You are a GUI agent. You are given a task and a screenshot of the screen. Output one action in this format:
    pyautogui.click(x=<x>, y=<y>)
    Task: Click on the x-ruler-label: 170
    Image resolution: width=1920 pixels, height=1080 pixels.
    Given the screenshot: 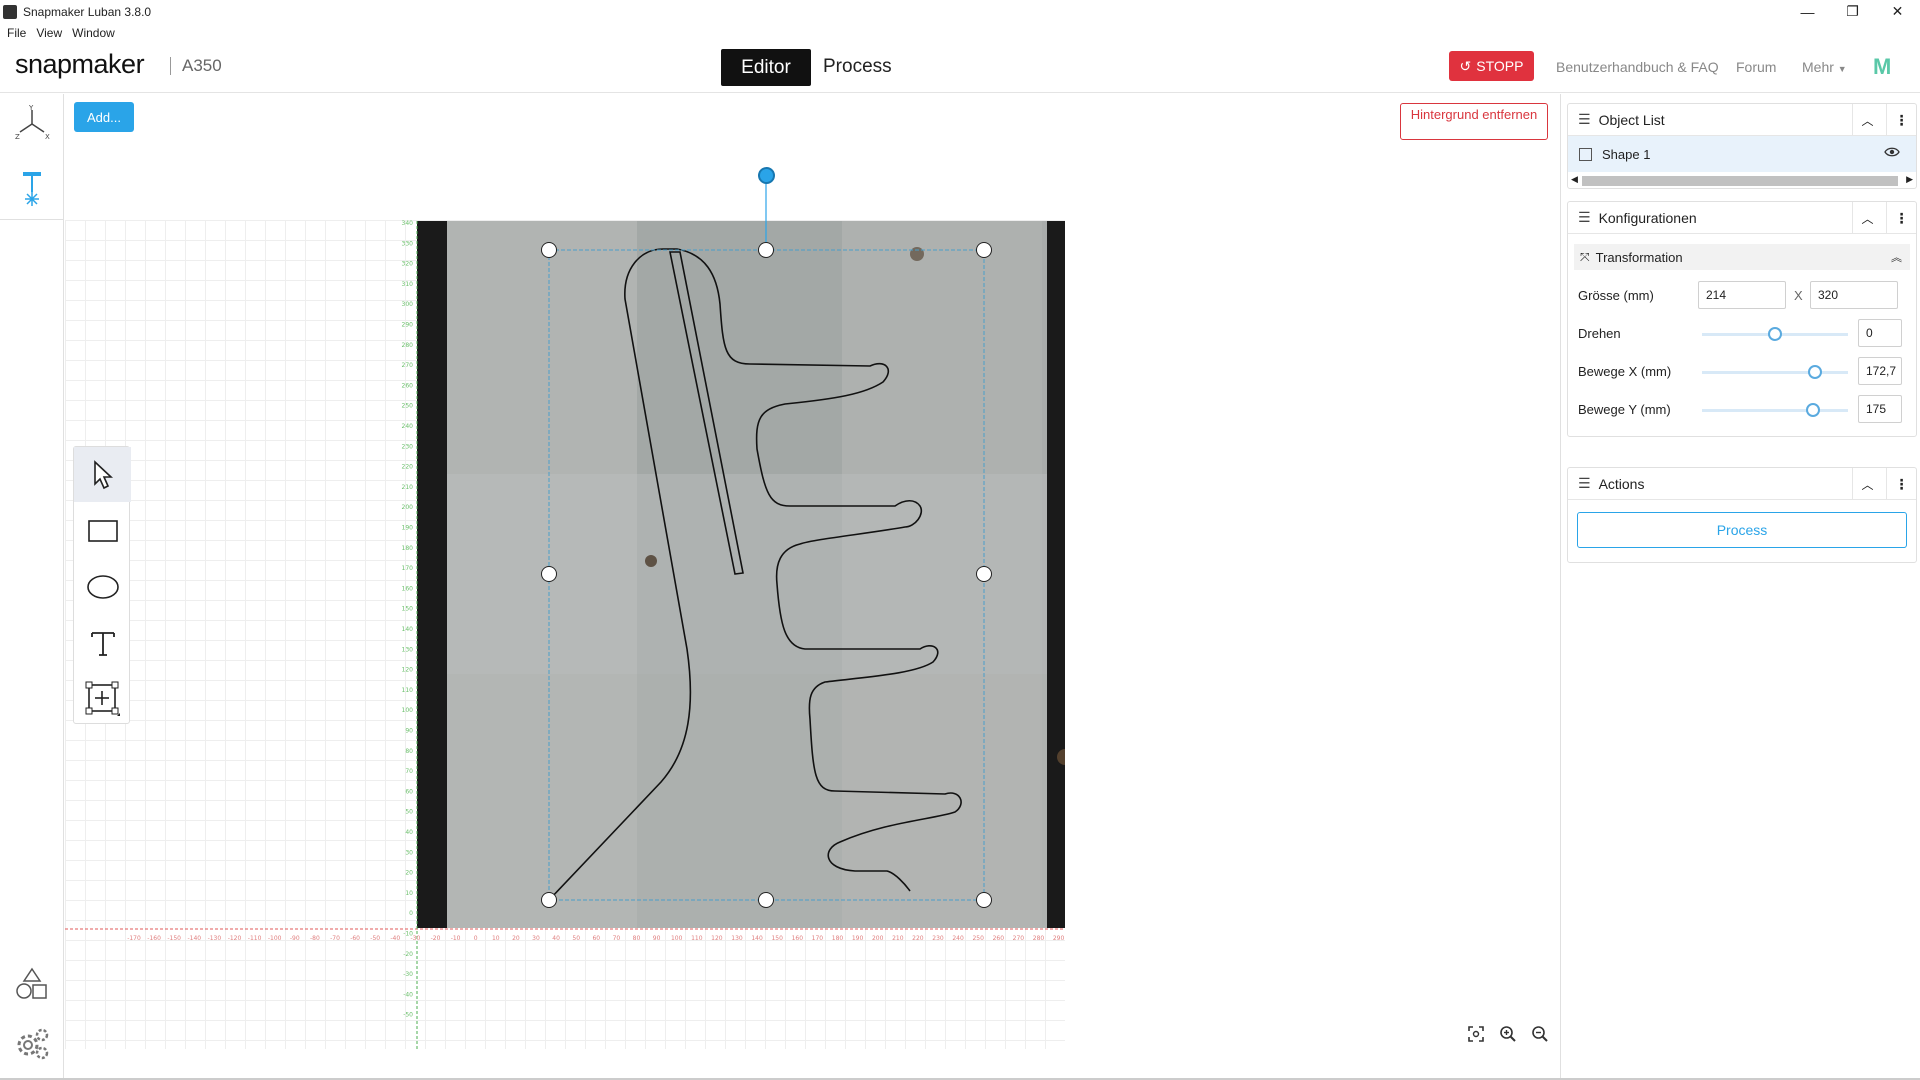 What is the action you would take?
    pyautogui.click(x=818, y=938)
    